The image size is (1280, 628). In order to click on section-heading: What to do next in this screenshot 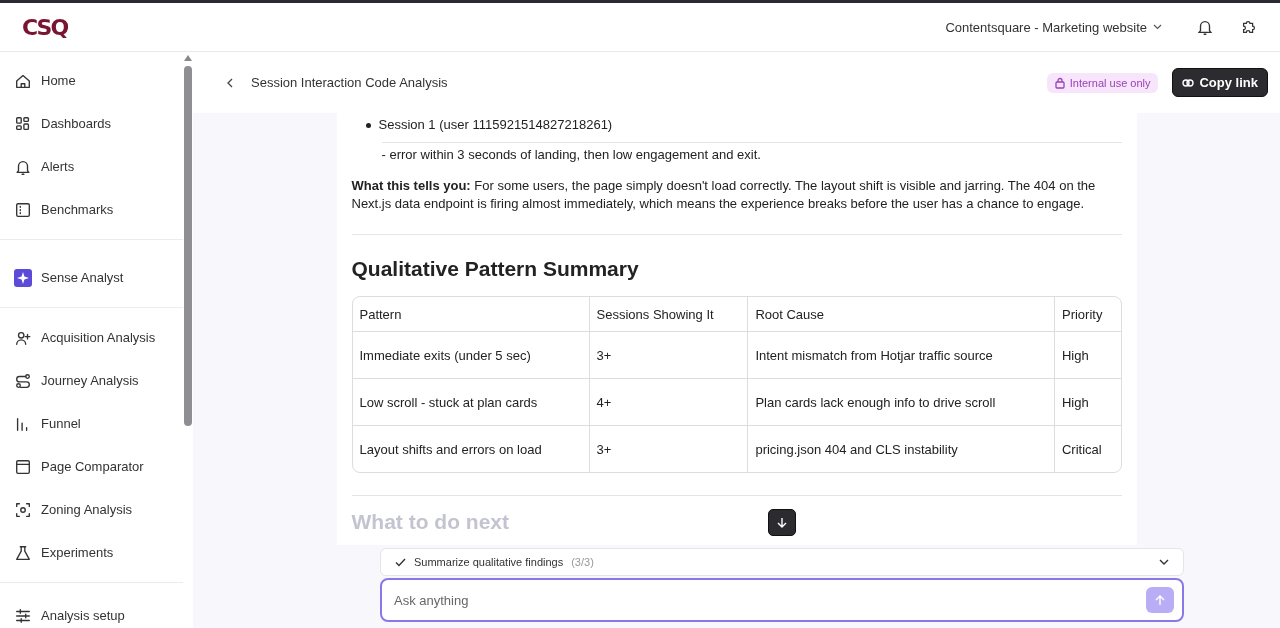, I will do `click(430, 522)`.